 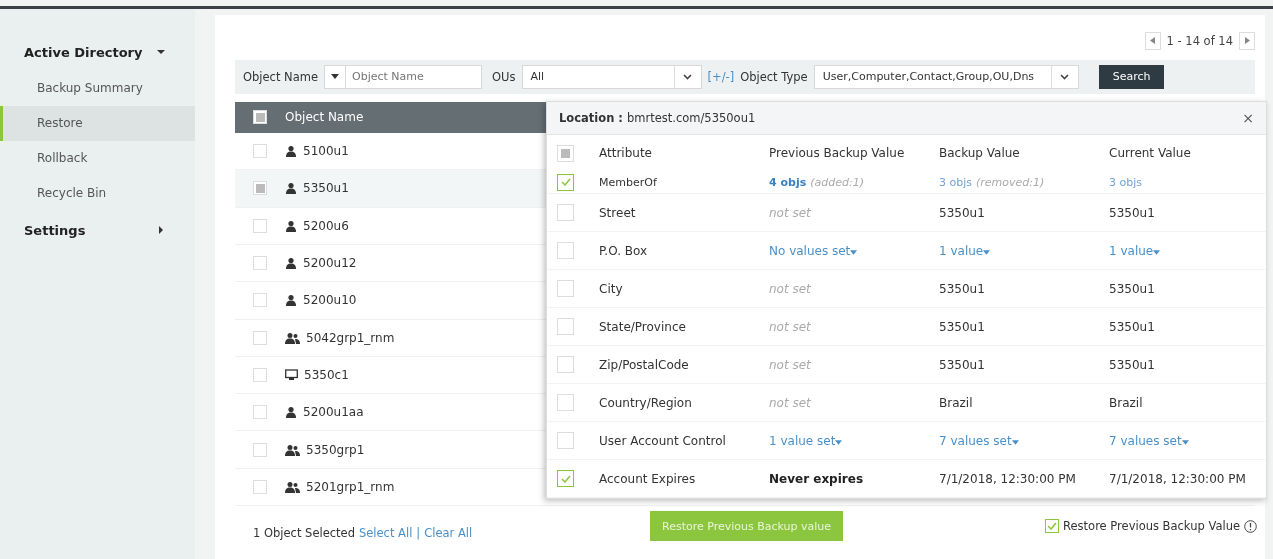 I want to click on attribute-name: MemberOf, so click(x=628, y=182).